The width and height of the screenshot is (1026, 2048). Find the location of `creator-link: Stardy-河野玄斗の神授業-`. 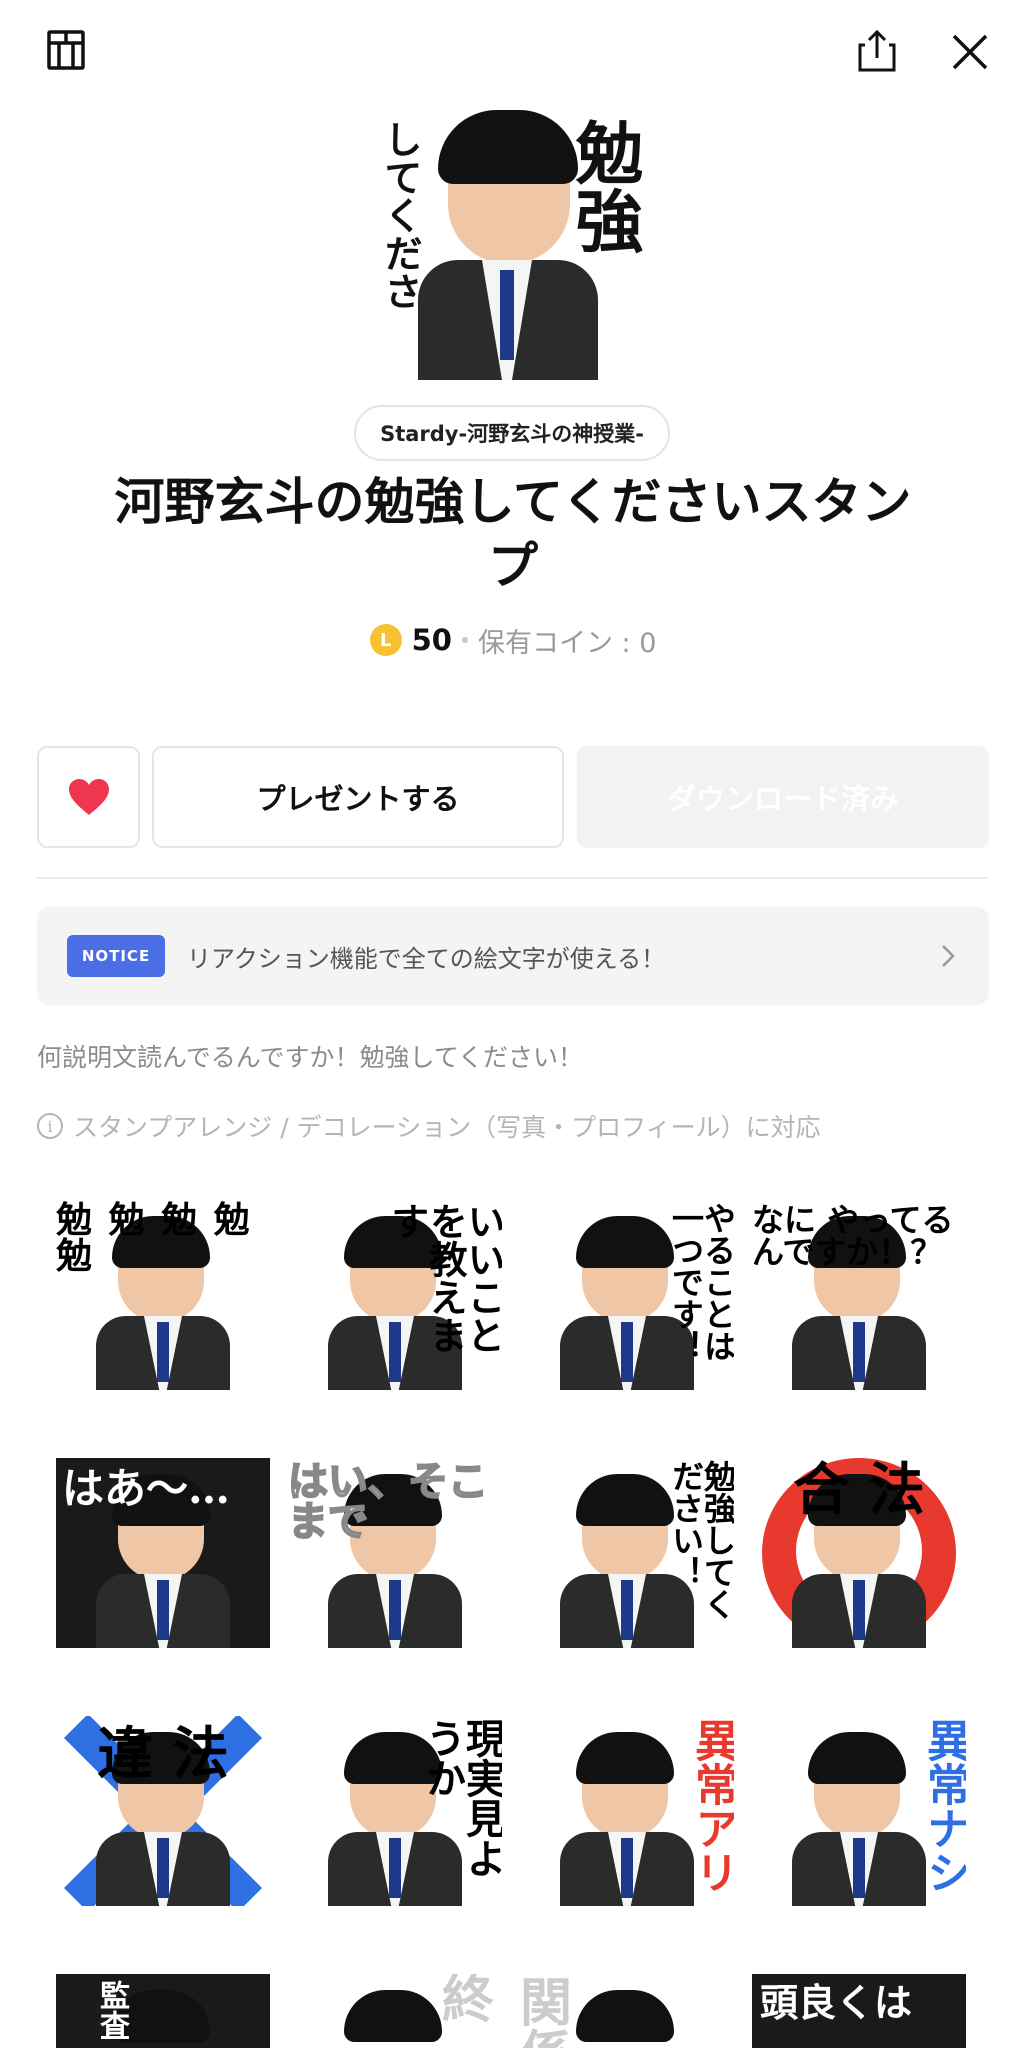

creator-link: Stardy-河野玄斗の神授業- is located at coordinates (512, 433).